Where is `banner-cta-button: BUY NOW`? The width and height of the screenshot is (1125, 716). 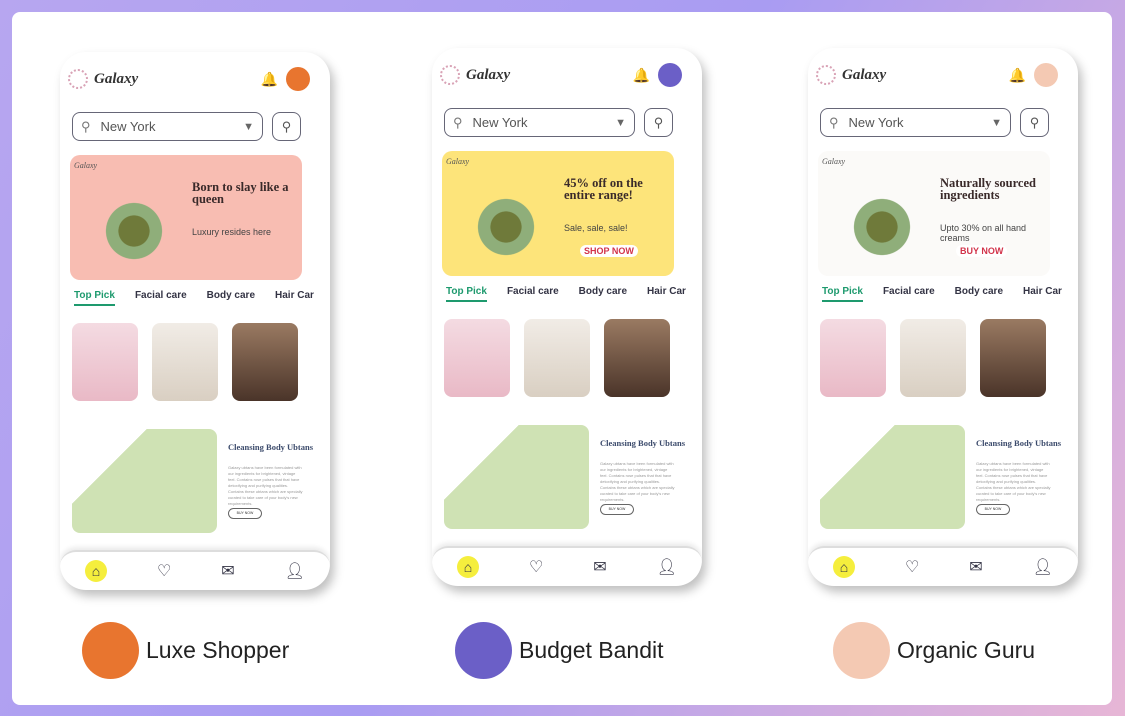
banner-cta-button: BUY NOW is located at coordinates (982, 251).